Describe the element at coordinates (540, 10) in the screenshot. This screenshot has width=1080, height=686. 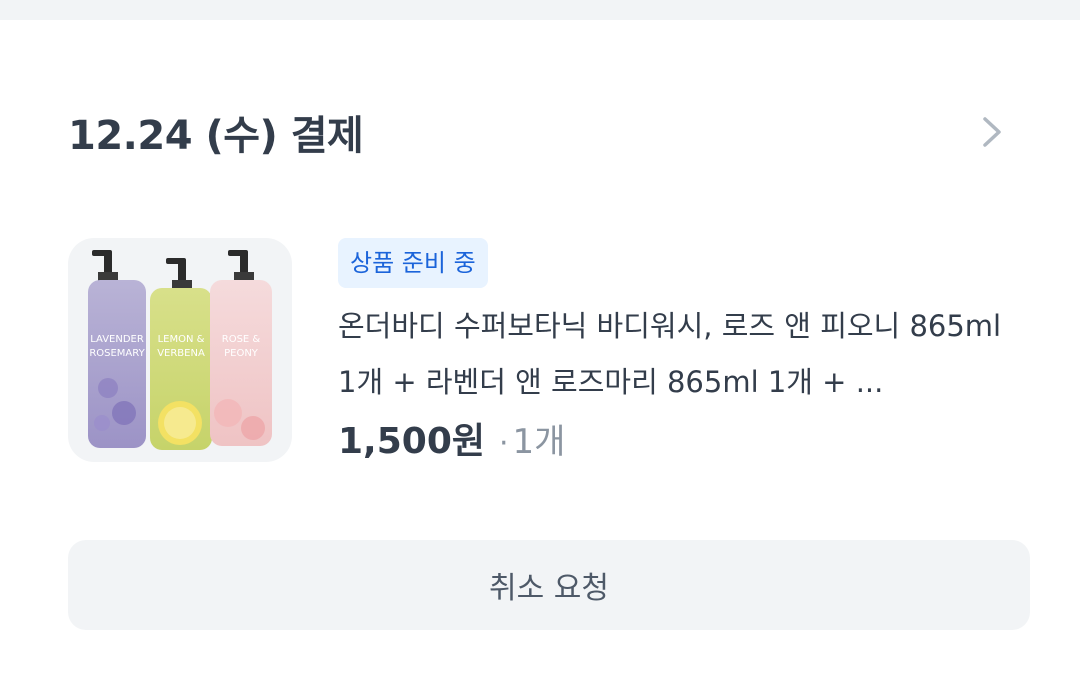
I see `section-divider` at that location.